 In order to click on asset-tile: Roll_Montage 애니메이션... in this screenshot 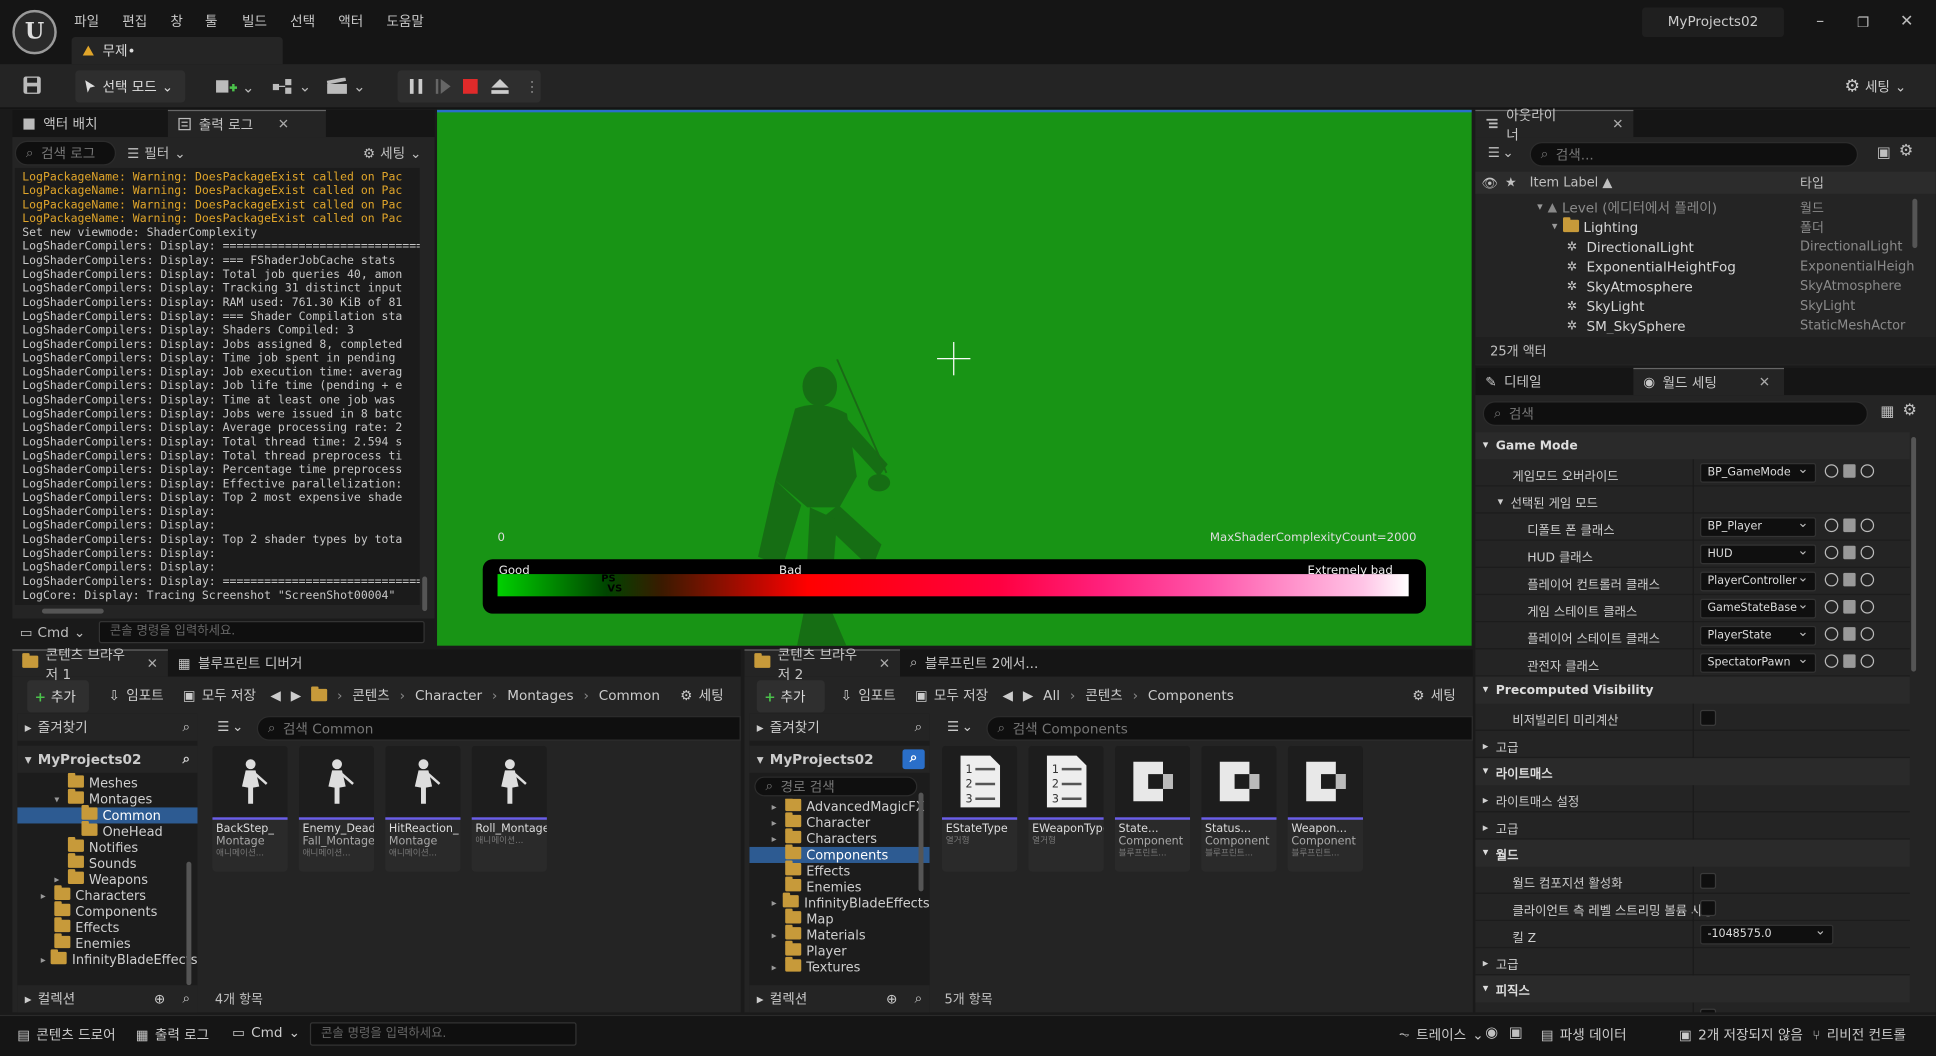, I will do `click(509, 808)`.